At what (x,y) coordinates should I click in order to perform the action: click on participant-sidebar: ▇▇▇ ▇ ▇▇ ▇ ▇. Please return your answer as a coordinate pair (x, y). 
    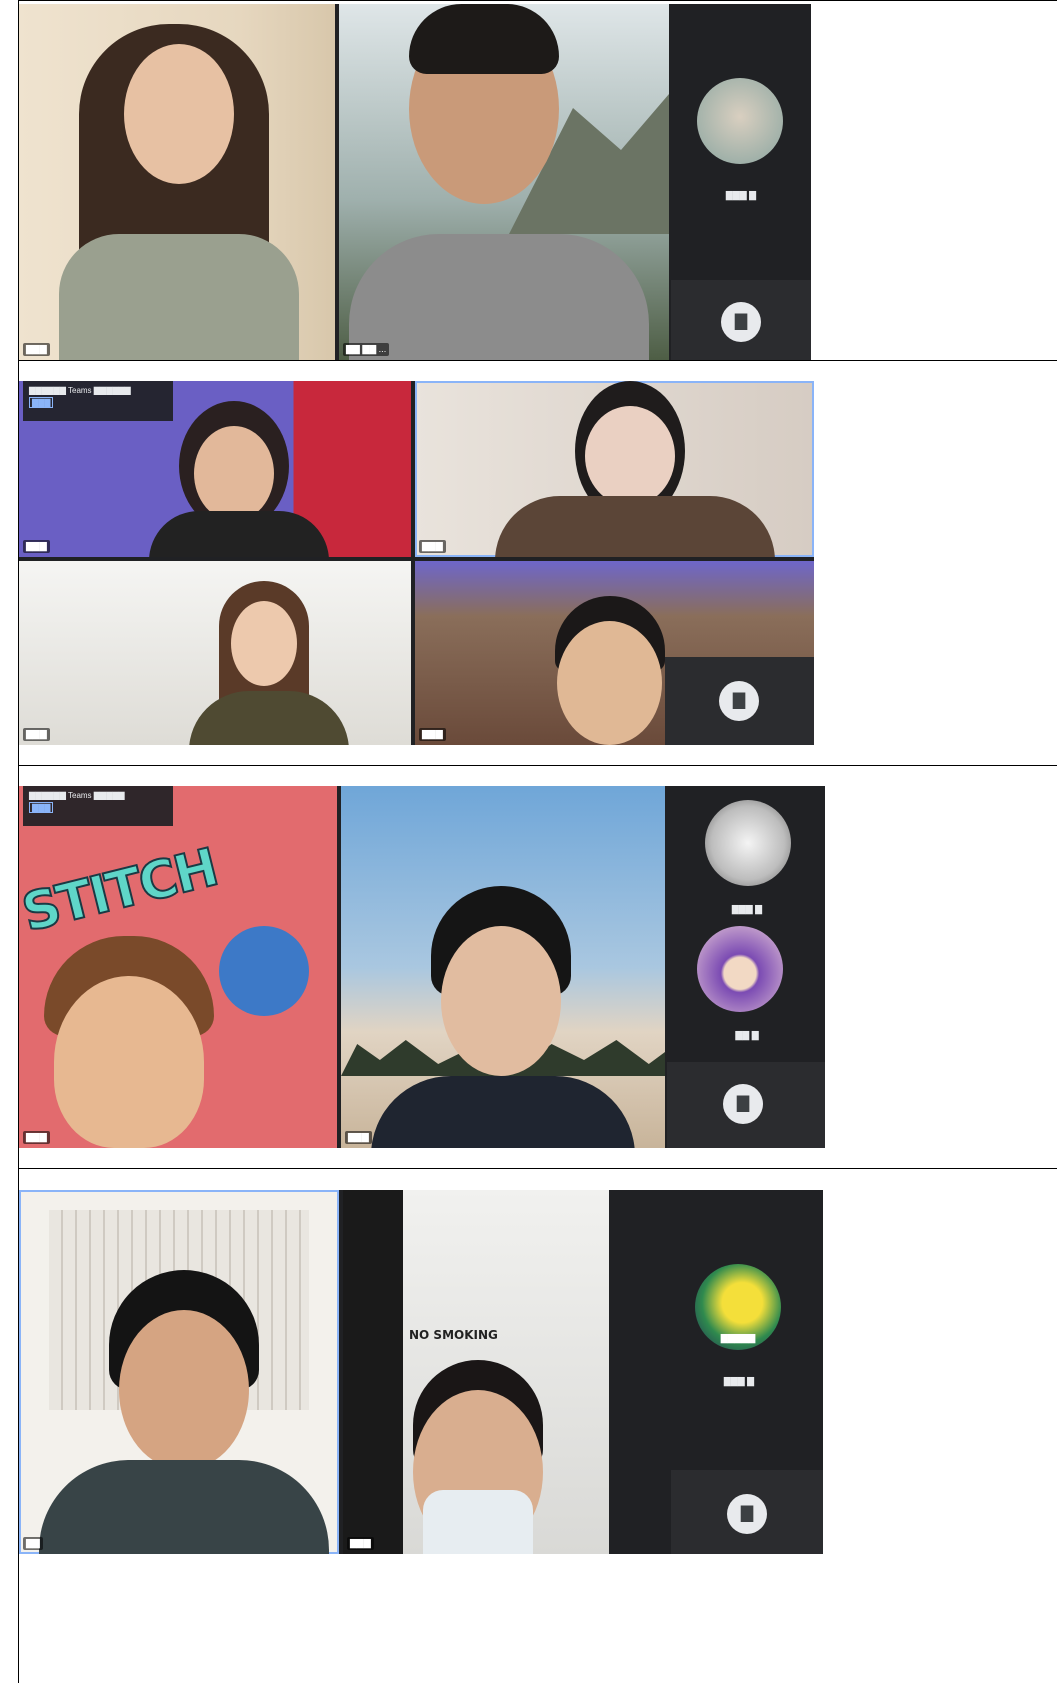
    Looking at the image, I should click on (746, 967).